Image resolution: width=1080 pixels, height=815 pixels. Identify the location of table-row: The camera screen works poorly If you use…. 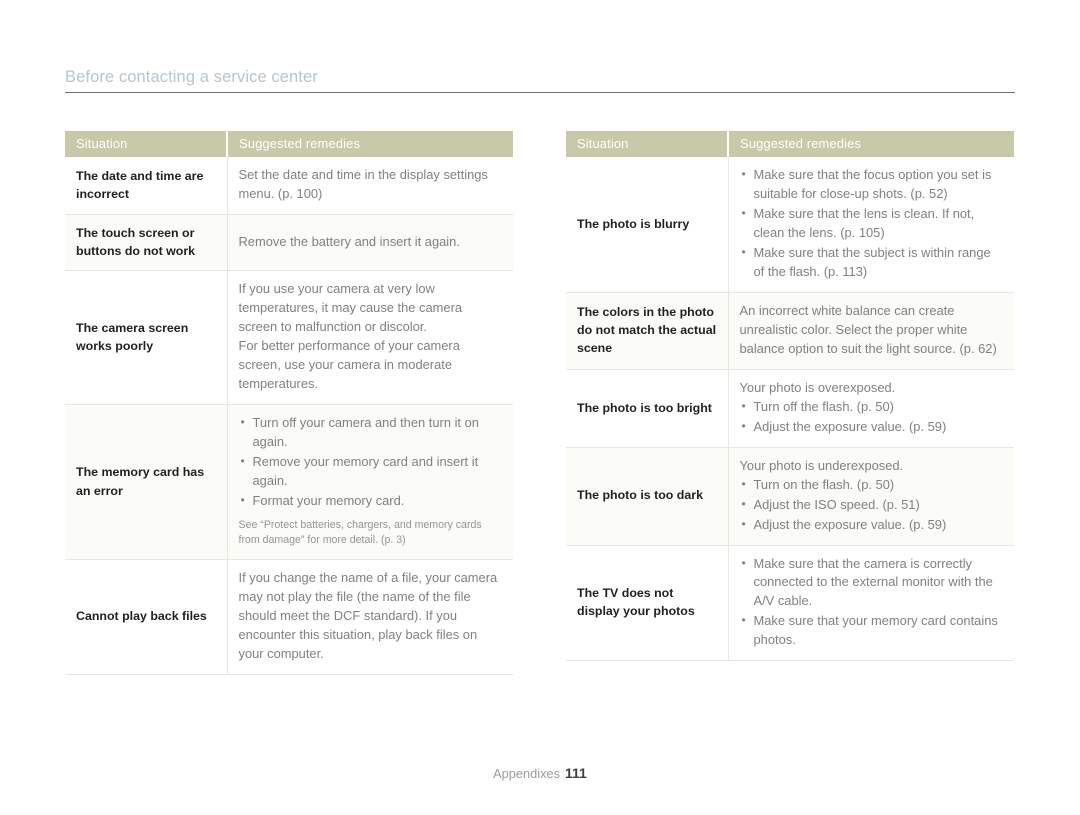
(289, 338).